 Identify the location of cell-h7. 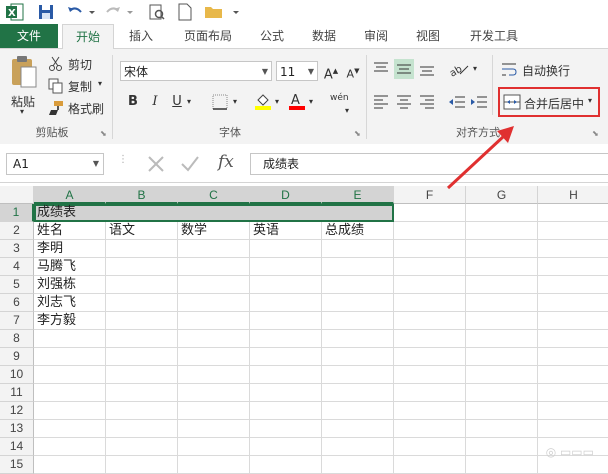
(573, 321).